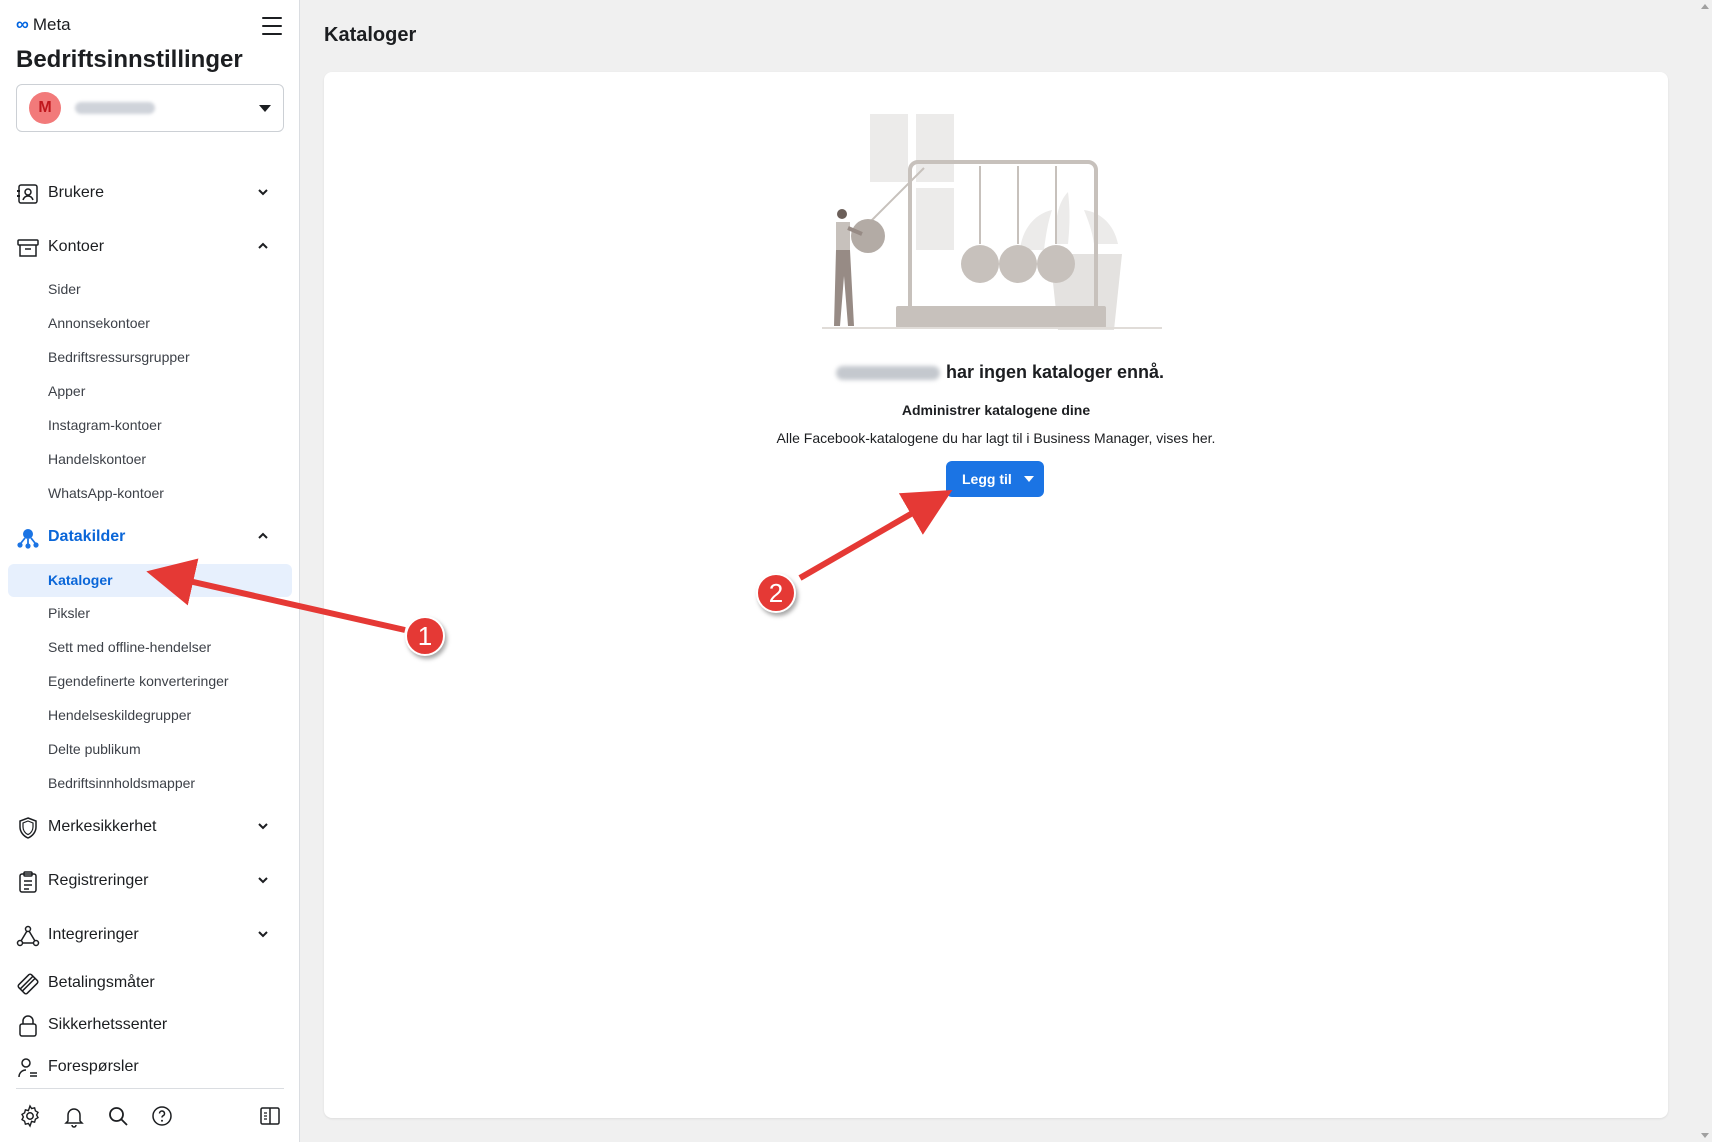 Image resolution: width=1712 pixels, height=1142 pixels. I want to click on sidebar-item-hendelseskildegrupper: Hendelseskildegrupper, so click(119, 715).